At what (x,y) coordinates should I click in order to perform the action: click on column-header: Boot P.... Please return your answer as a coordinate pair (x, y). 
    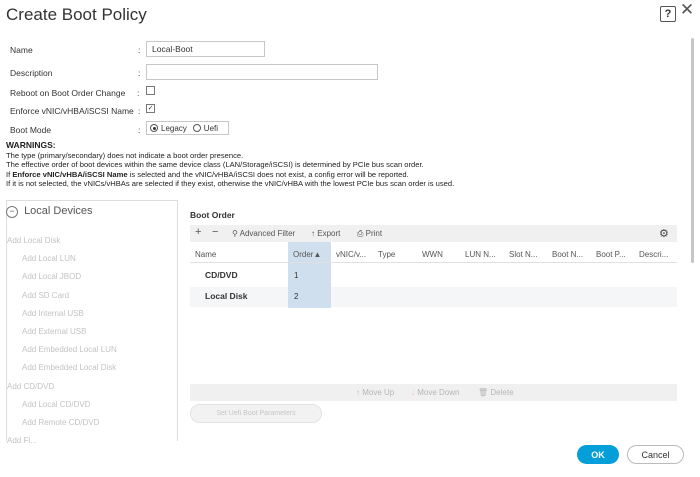
    Looking at the image, I should click on (611, 254).